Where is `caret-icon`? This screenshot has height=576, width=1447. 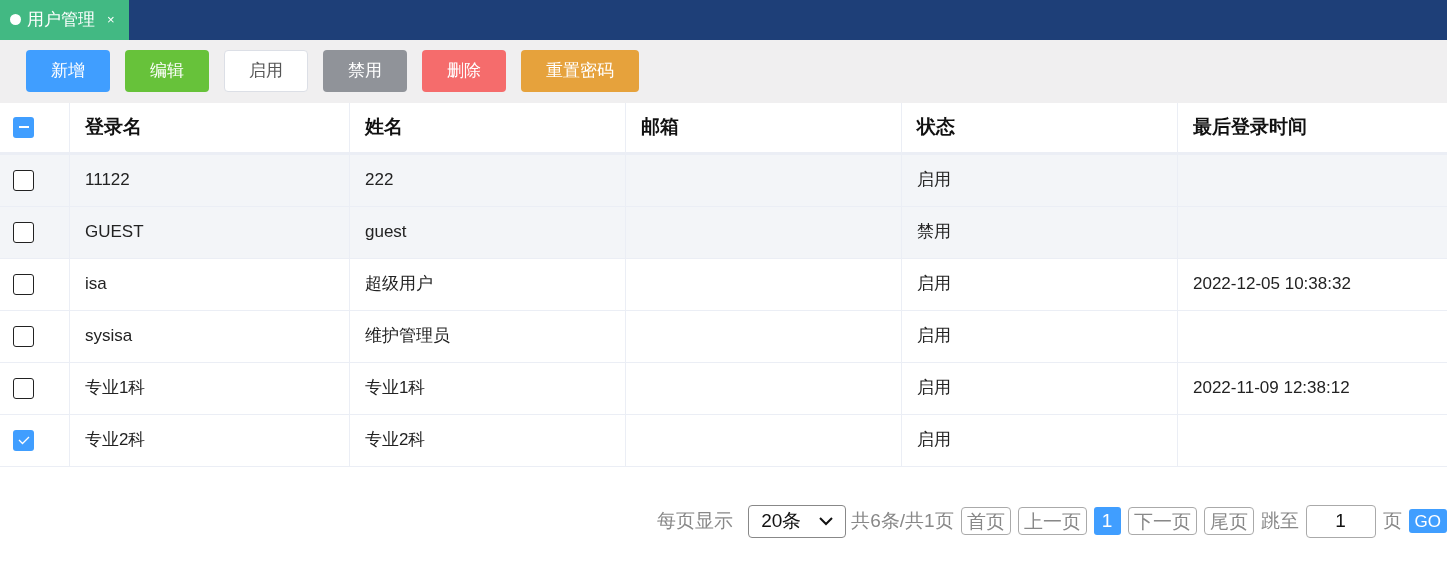 caret-icon is located at coordinates (826, 521).